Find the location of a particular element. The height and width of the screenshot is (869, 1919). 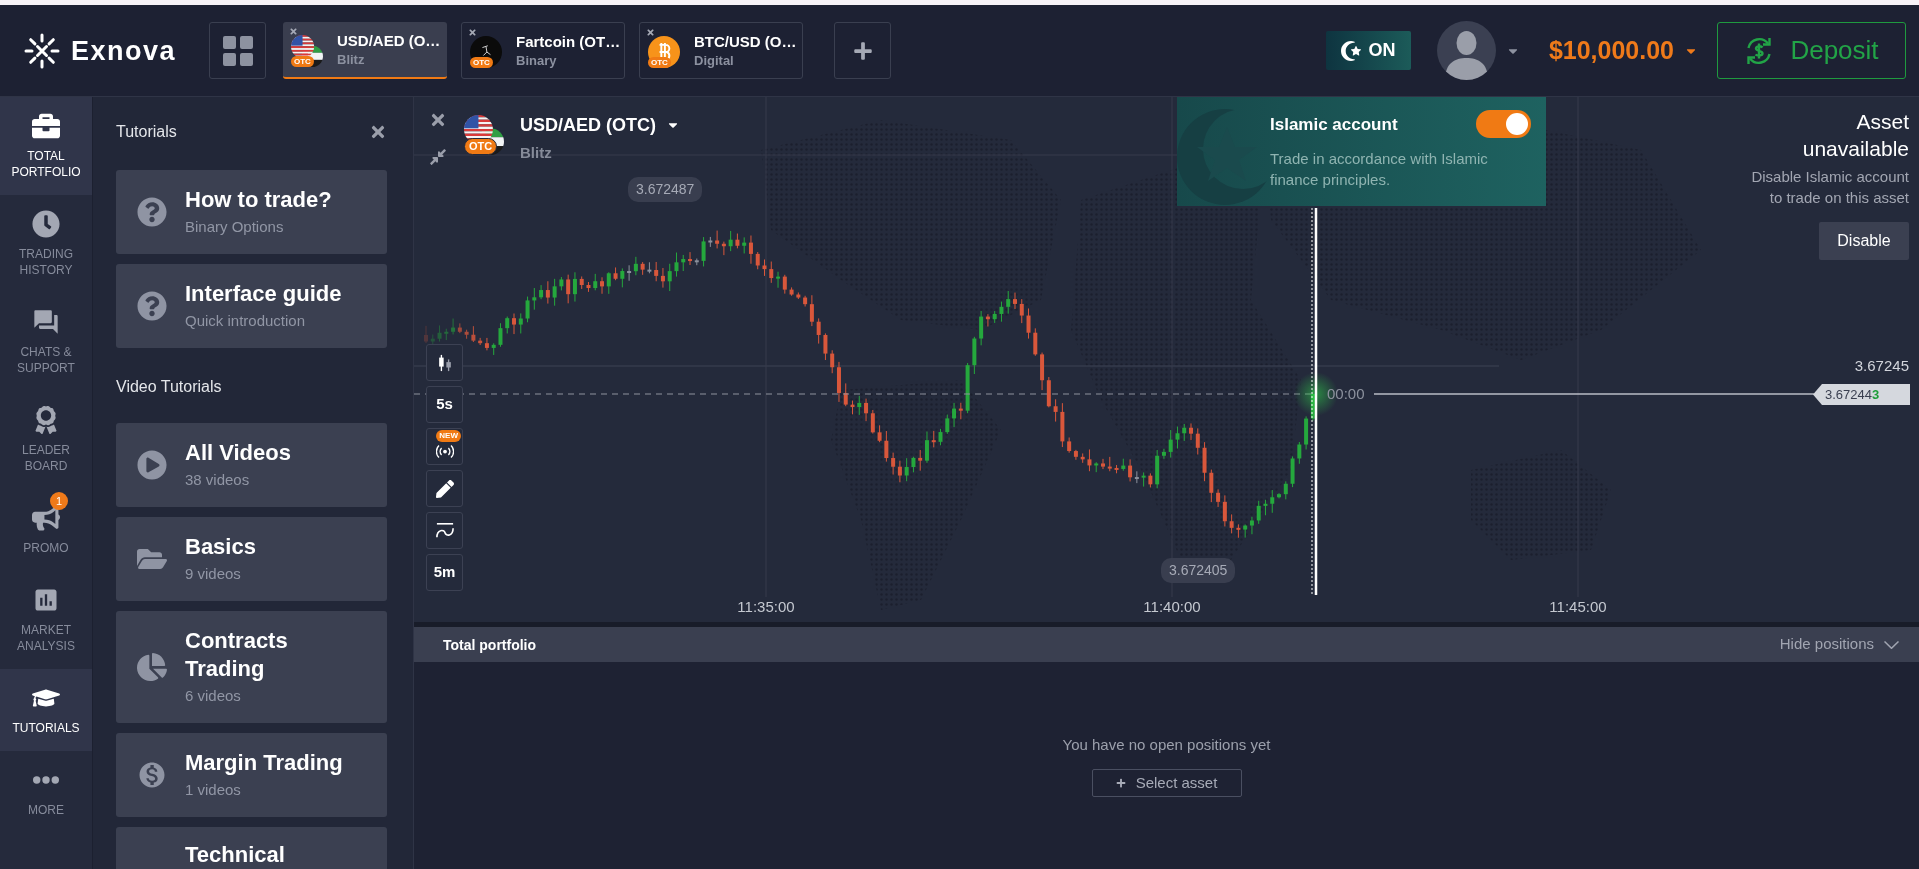

pie-chart-icon is located at coordinates (152, 667).